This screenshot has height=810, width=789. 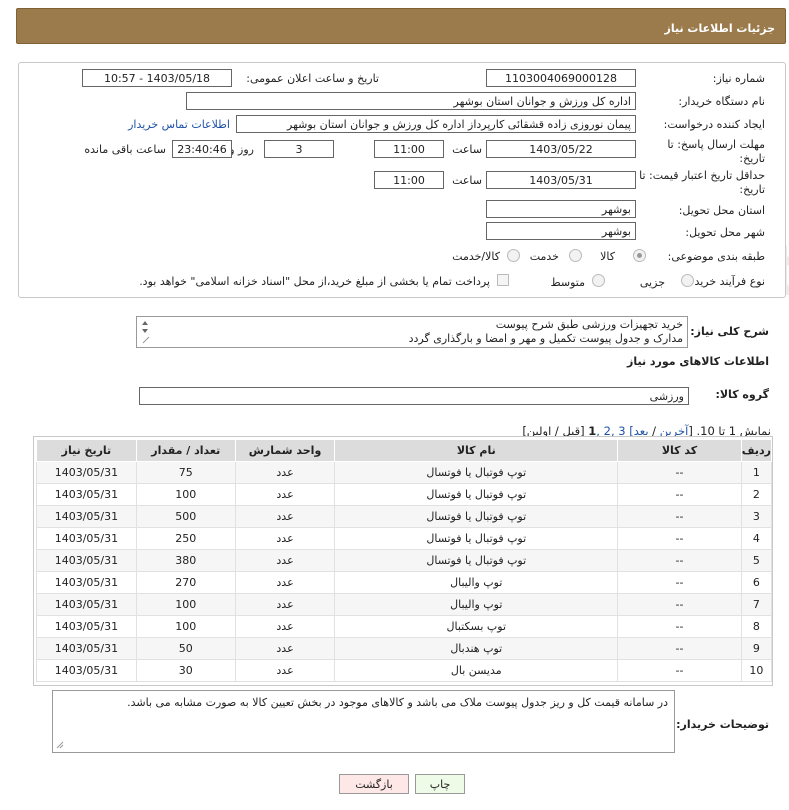 What do you see at coordinates (476, 670) in the screenshot?
I see `cell-name: مدیسن بال` at bounding box center [476, 670].